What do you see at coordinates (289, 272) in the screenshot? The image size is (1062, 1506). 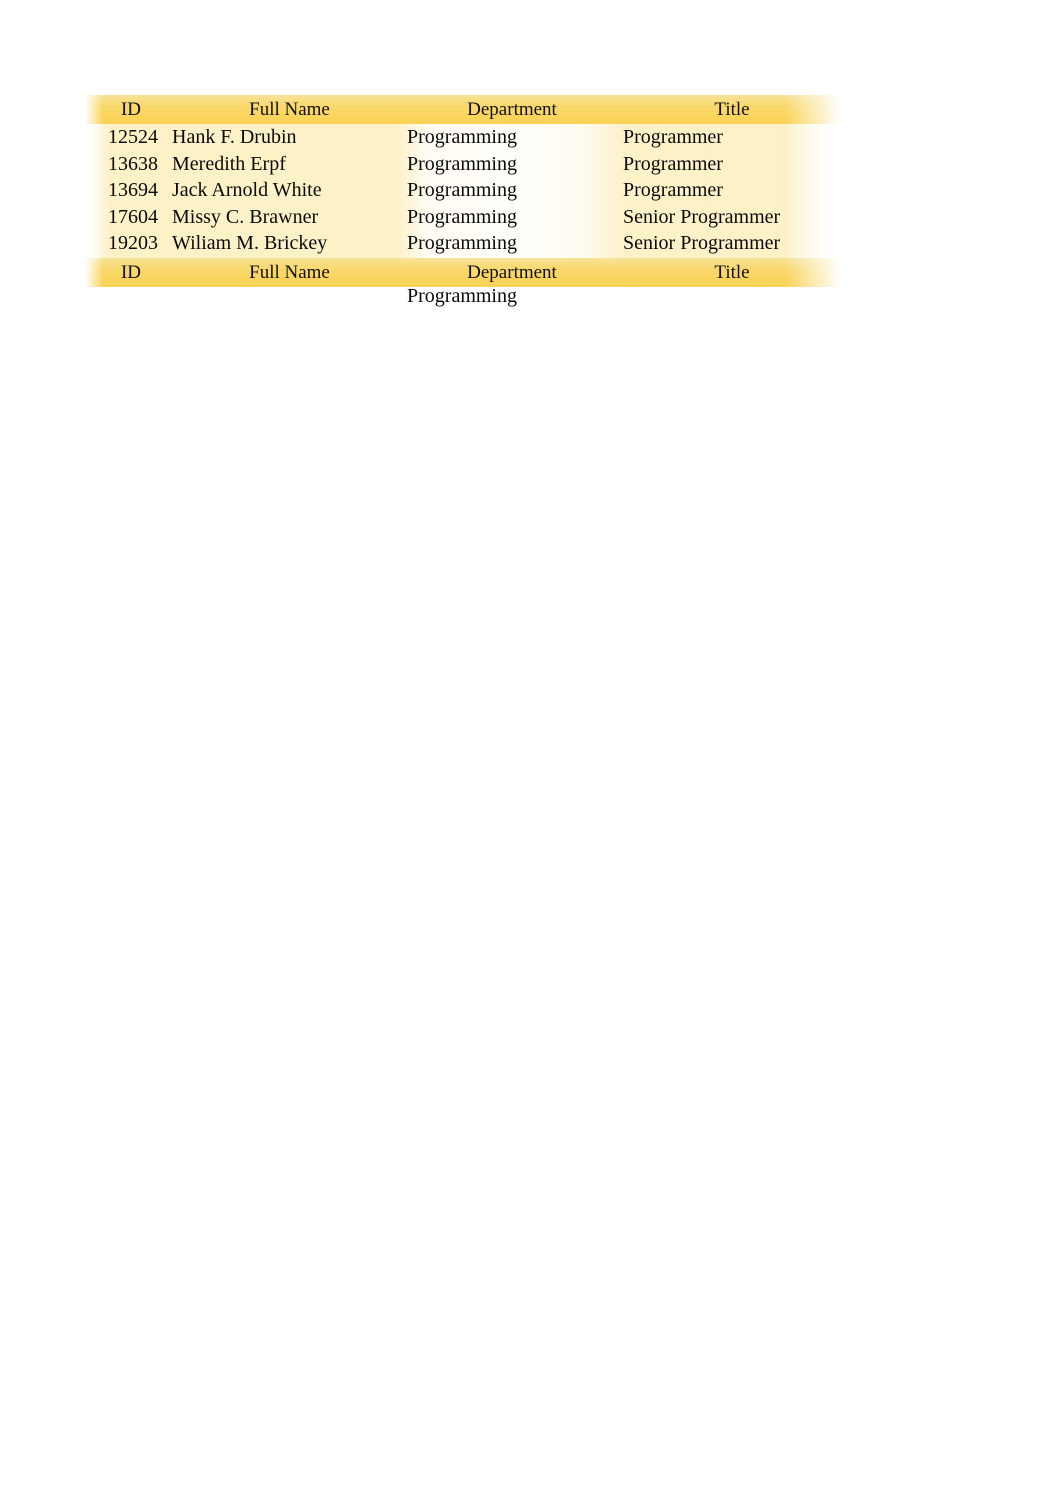 I see `footer-header-cell-full-name: Full Name` at bounding box center [289, 272].